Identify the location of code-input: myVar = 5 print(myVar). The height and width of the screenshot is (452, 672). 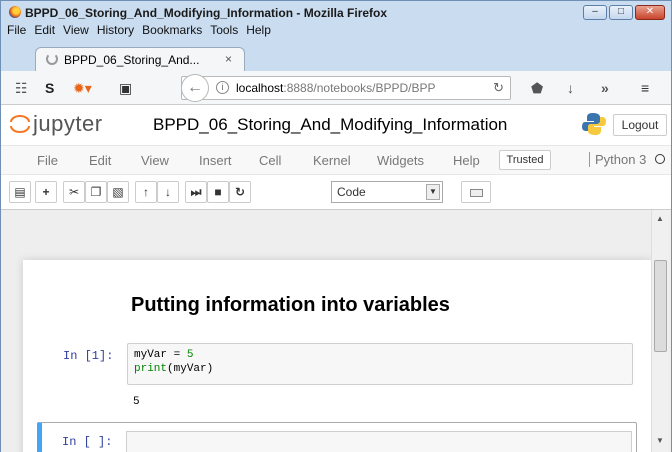
(380, 364).